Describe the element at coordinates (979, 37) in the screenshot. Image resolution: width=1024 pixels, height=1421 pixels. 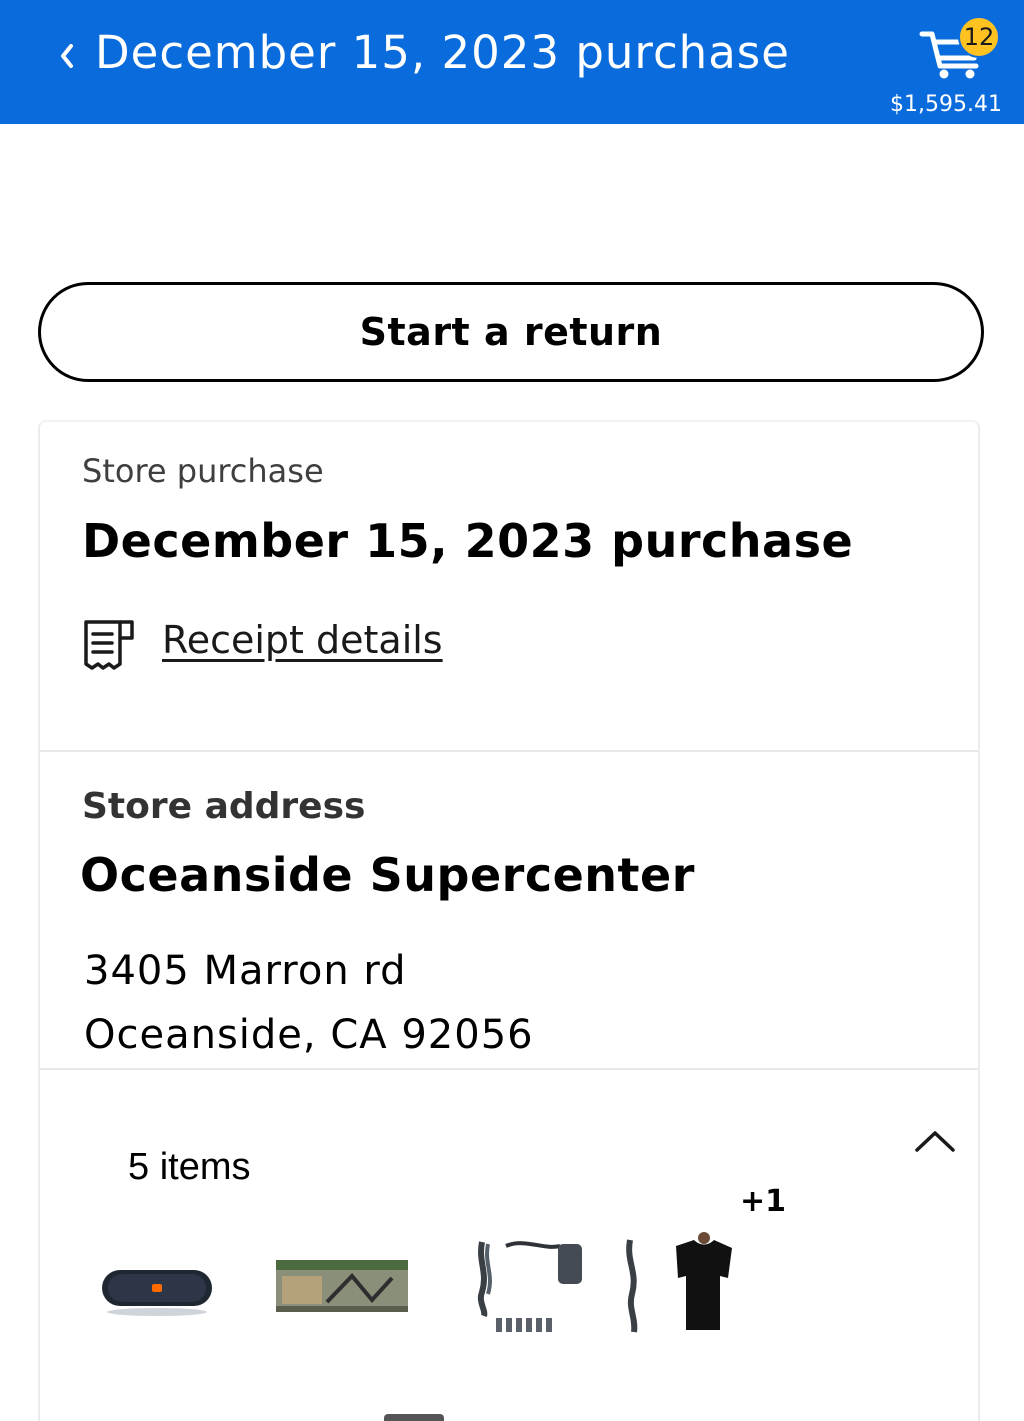
I see `cart-count-badge: 12` at that location.